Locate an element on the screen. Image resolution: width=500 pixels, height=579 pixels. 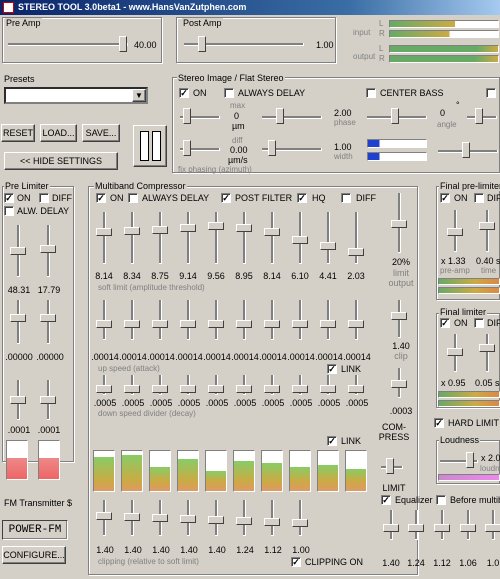
phase-slider is located at coordinates (280, 116).